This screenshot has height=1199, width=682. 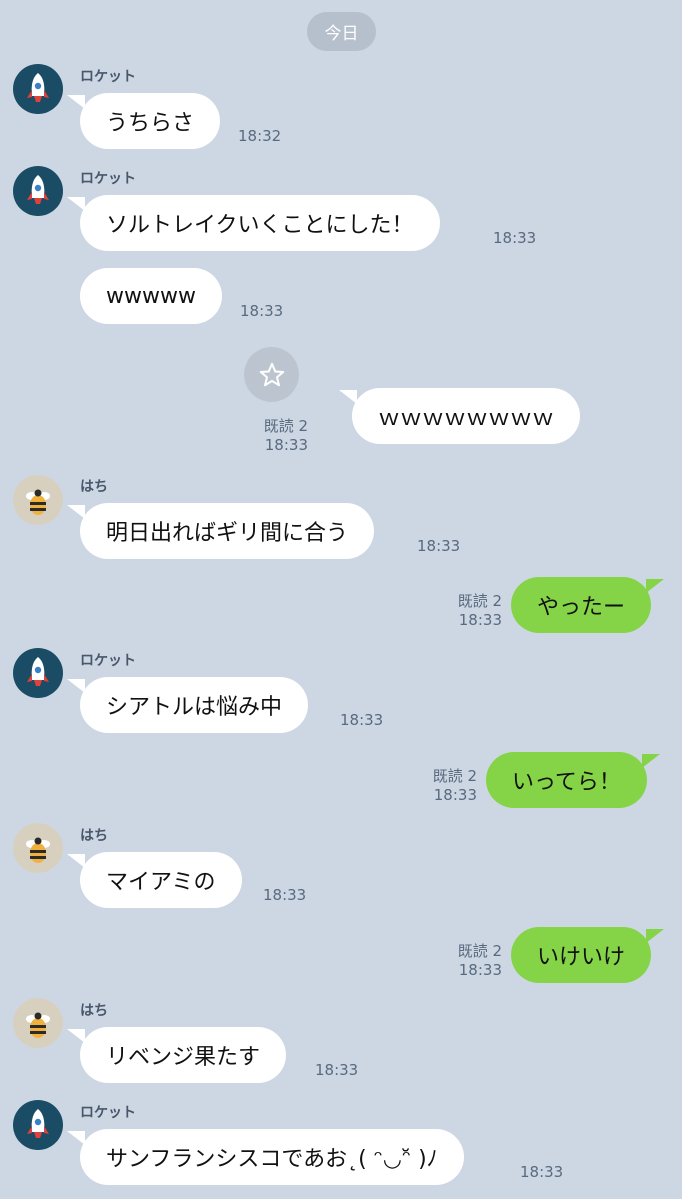 I want to click on message-text: やったー, so click(x=581, y=607).